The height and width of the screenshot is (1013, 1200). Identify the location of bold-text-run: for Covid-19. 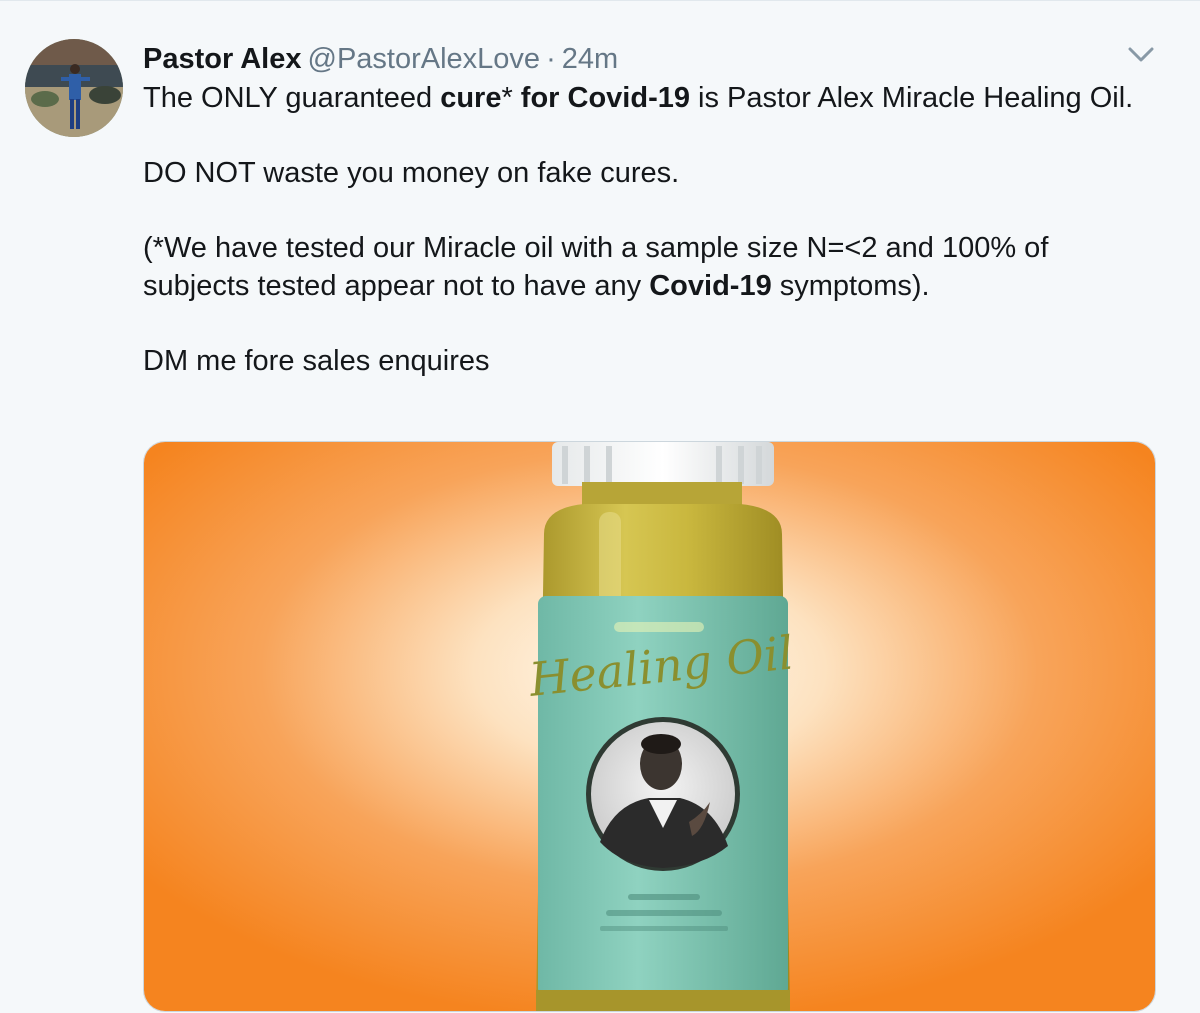
(605, 98).